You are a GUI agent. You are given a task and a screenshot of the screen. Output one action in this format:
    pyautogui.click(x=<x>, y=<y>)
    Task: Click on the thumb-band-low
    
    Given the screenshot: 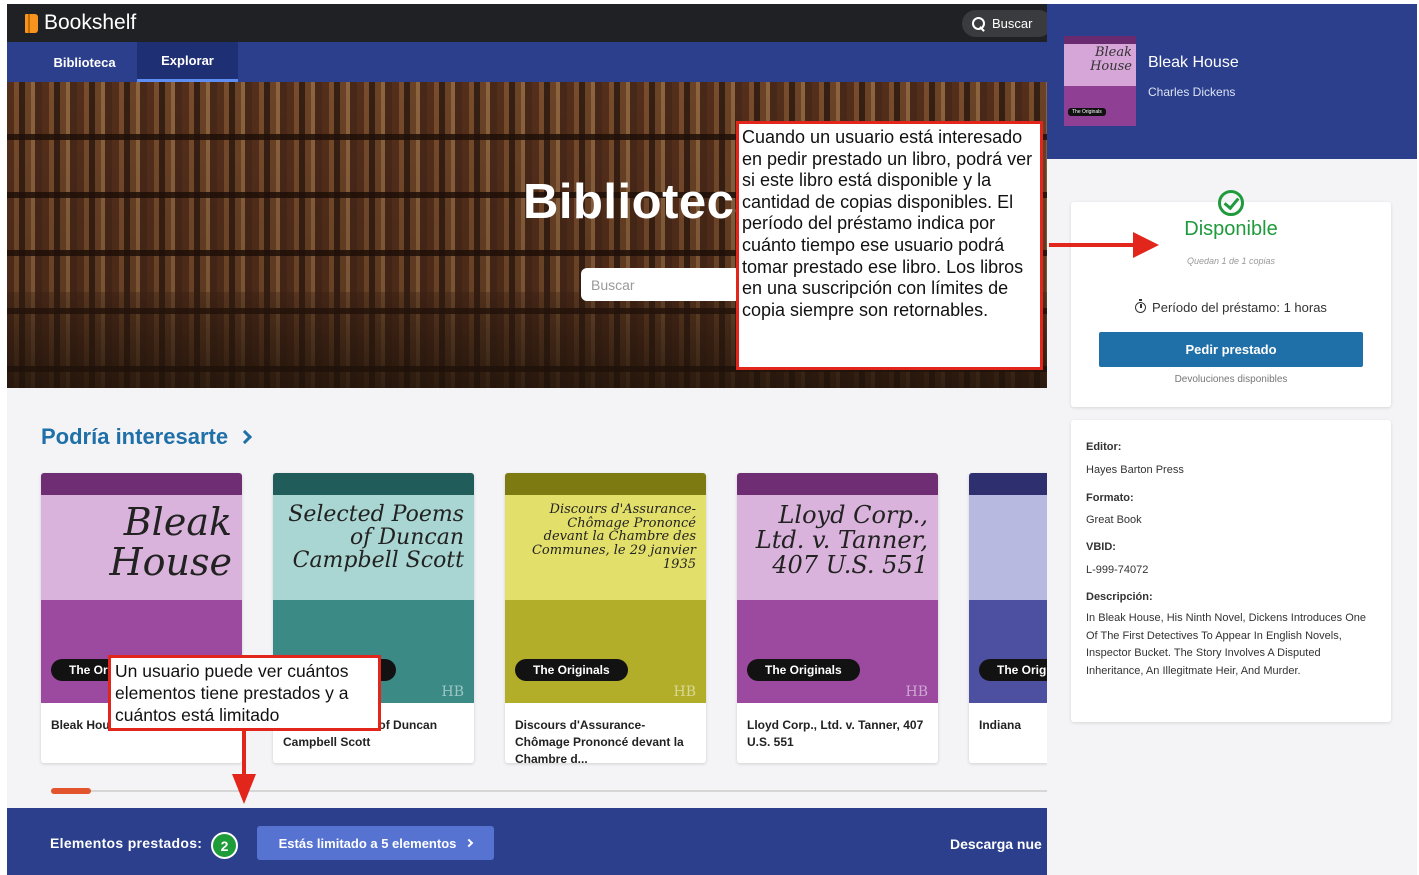 What is the action you would take?
    pyautogui.click(x=1100, y=106)
    